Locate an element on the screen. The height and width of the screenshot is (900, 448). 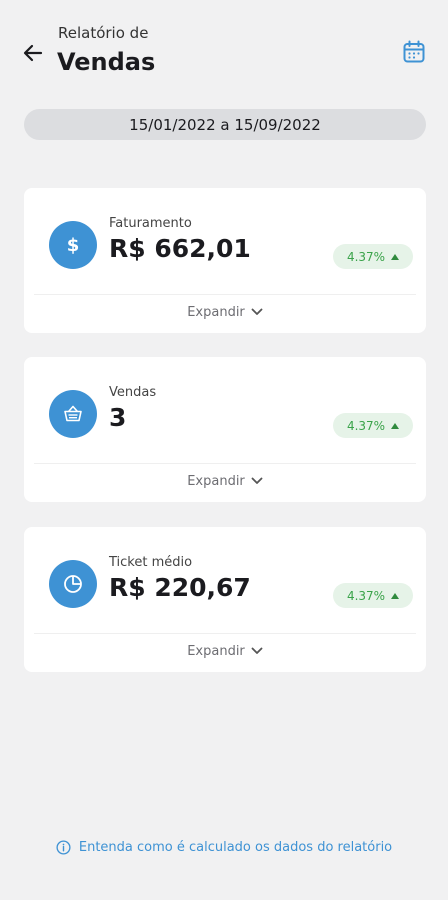
card-value: R$ 662,01 is located at coordinates (180, 248).